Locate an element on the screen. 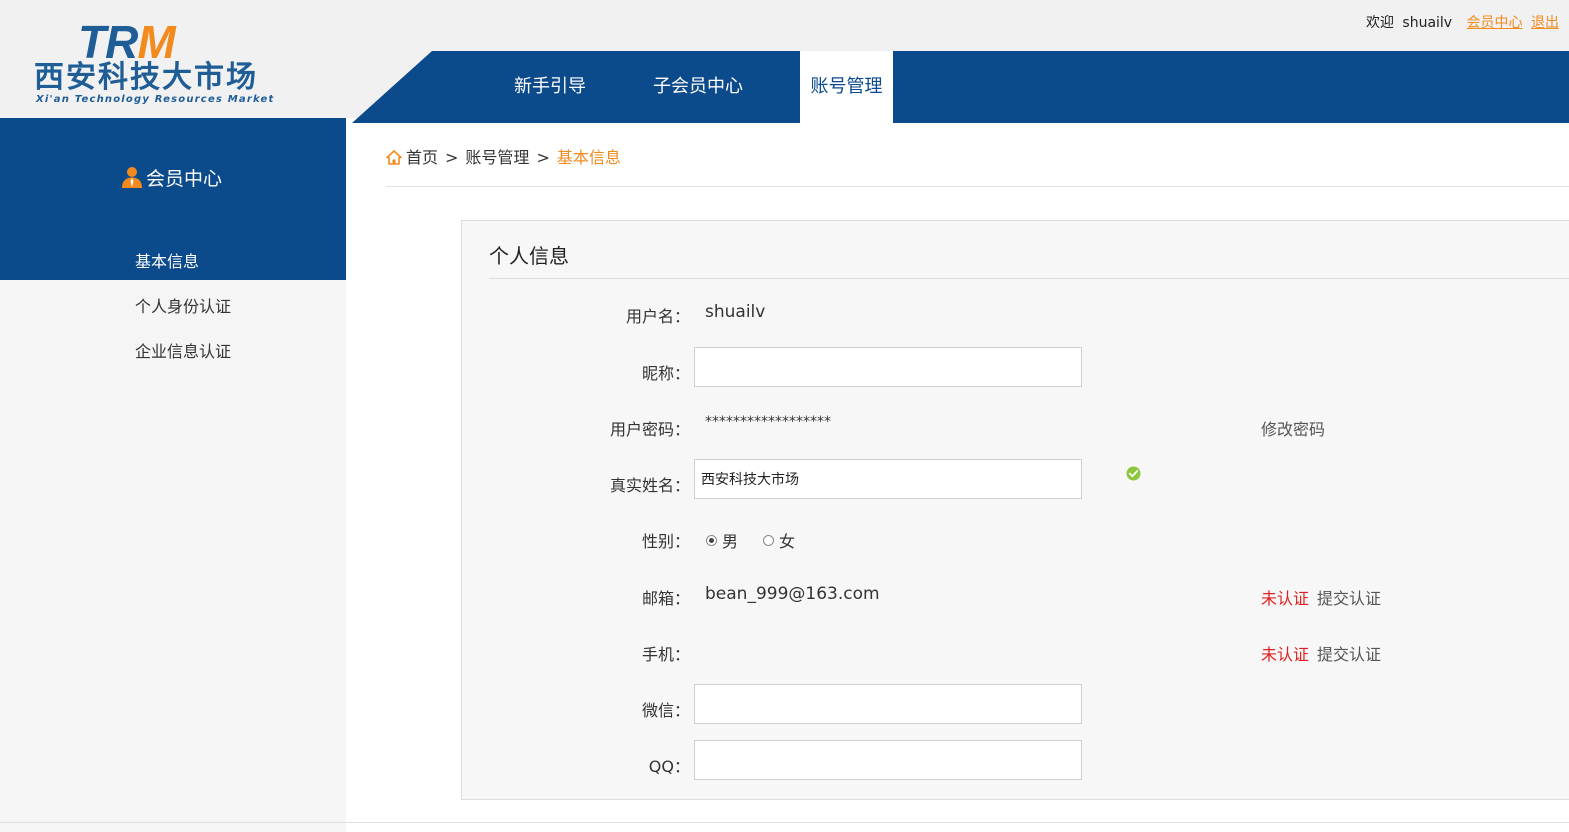 Image resolution: width=1569 pixels, height=832 pixels. qq-input is located at coordinates (888, 760).